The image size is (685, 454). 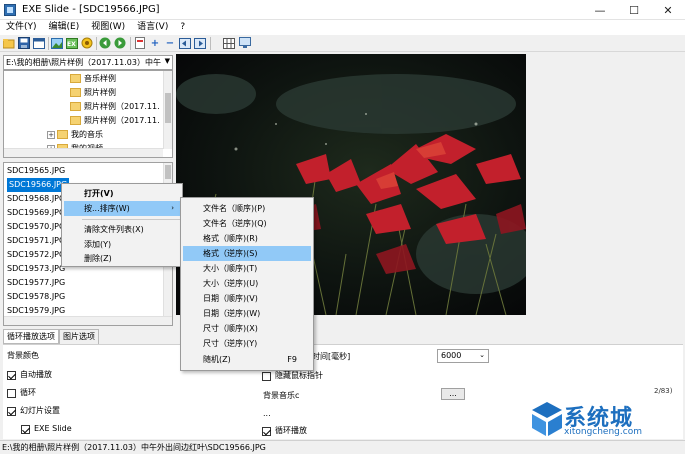 I want to click on close-button: ✕, so click(x=668, y=10).